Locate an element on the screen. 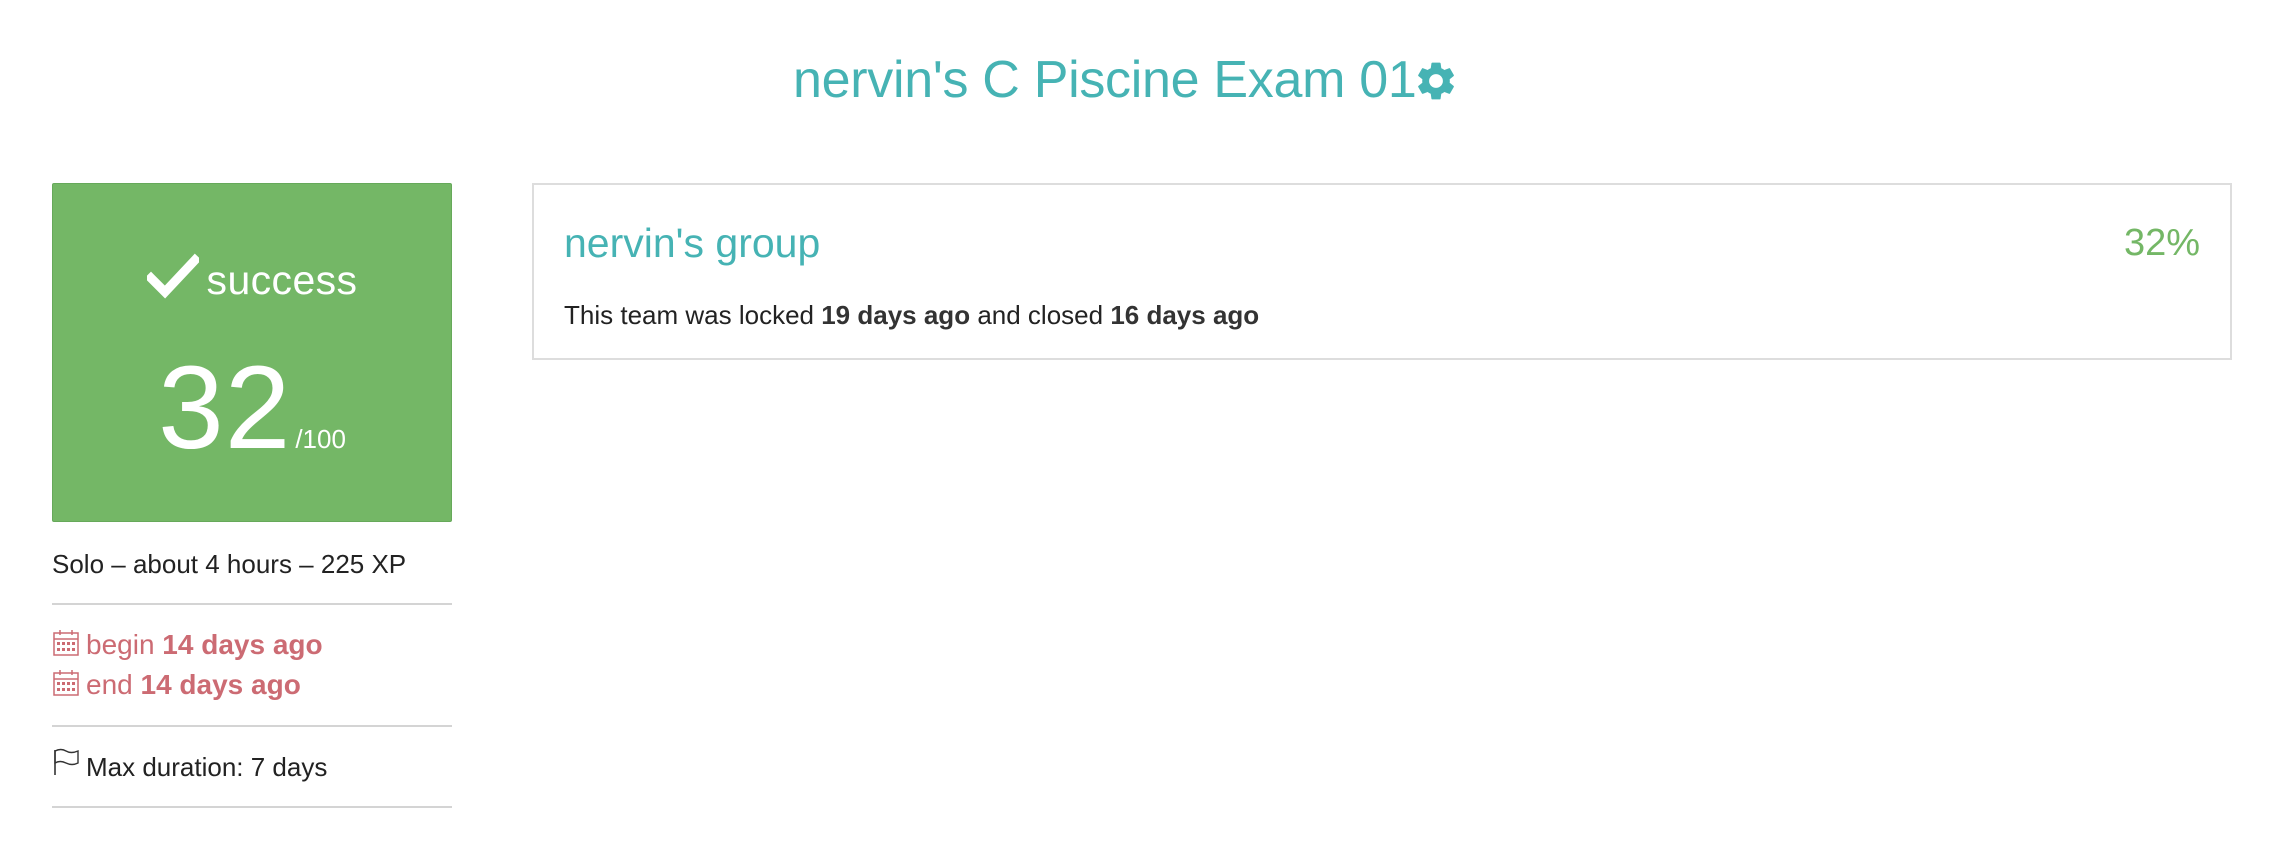 The image size is (2270, 848). team-locked-time: 19 days ago is located at coordinates (896, 315).